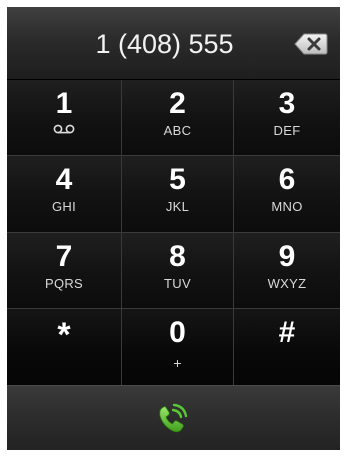 The image size is (347, 457). What do you see at coordinates (64, 103) in the screenshot?
I see `key-digit: 1` at bounding box center [64, 103].